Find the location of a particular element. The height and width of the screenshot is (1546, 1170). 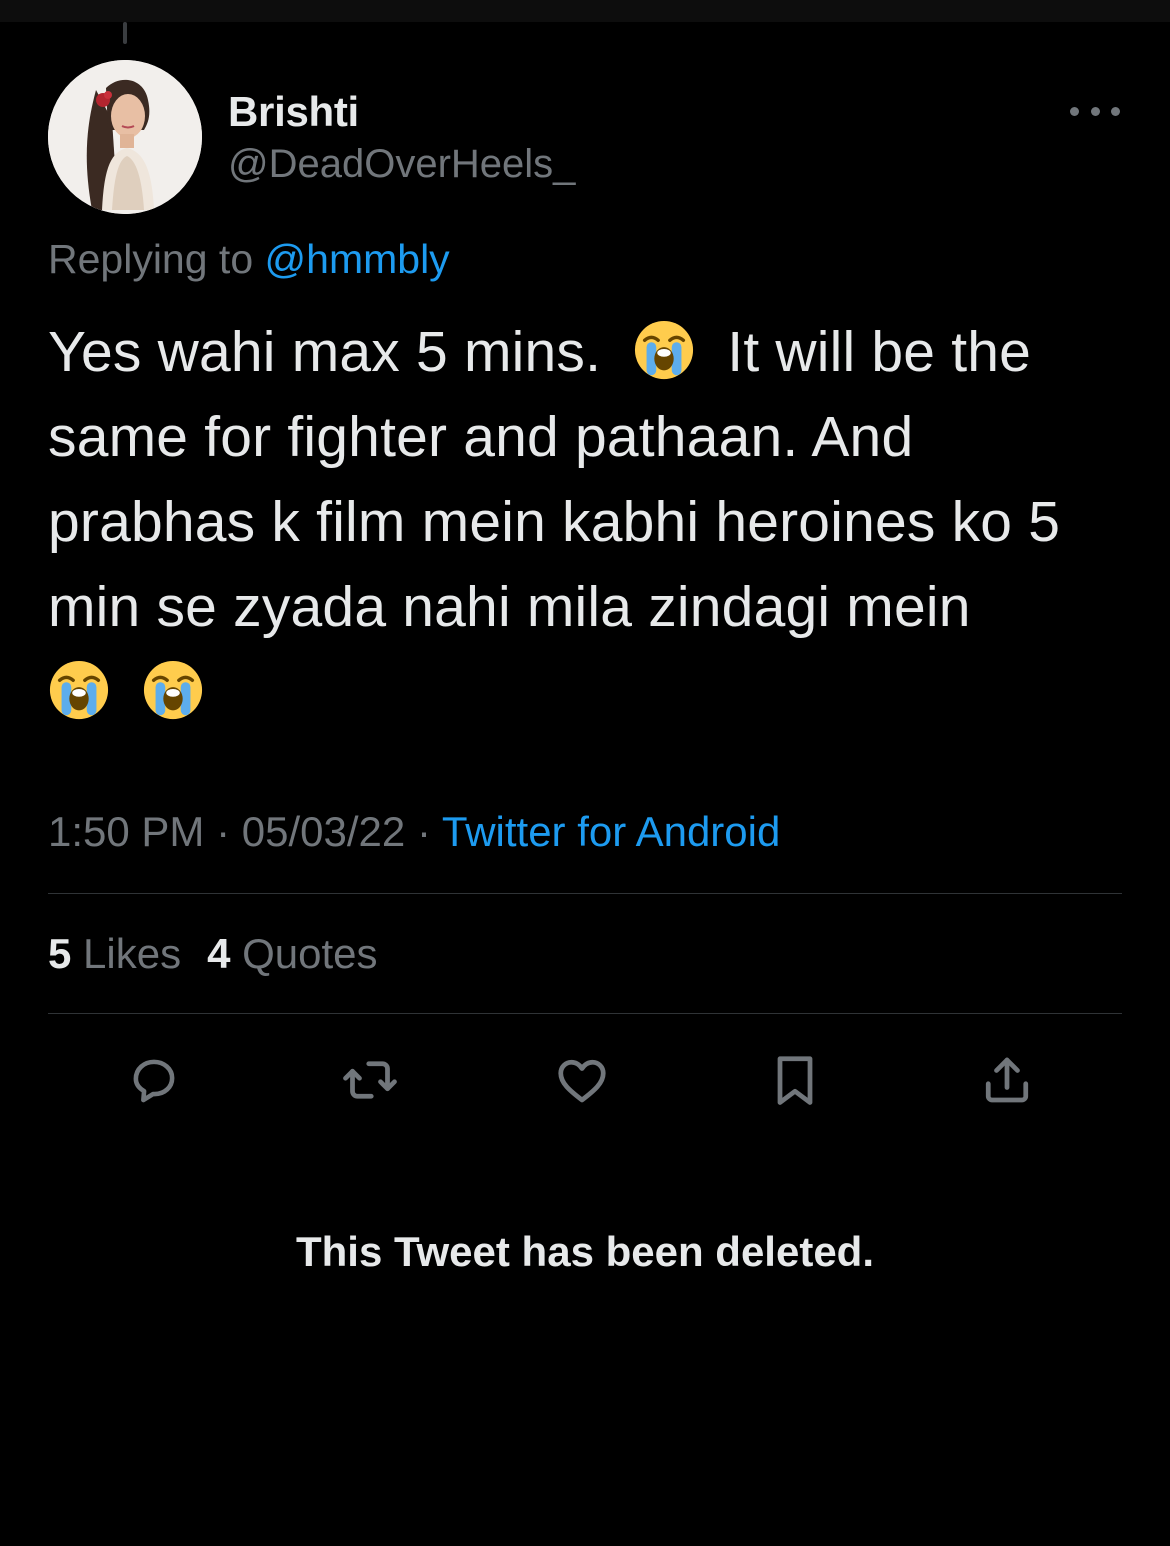

replying-to-label: Replying to is located at coordinates (151, 259).